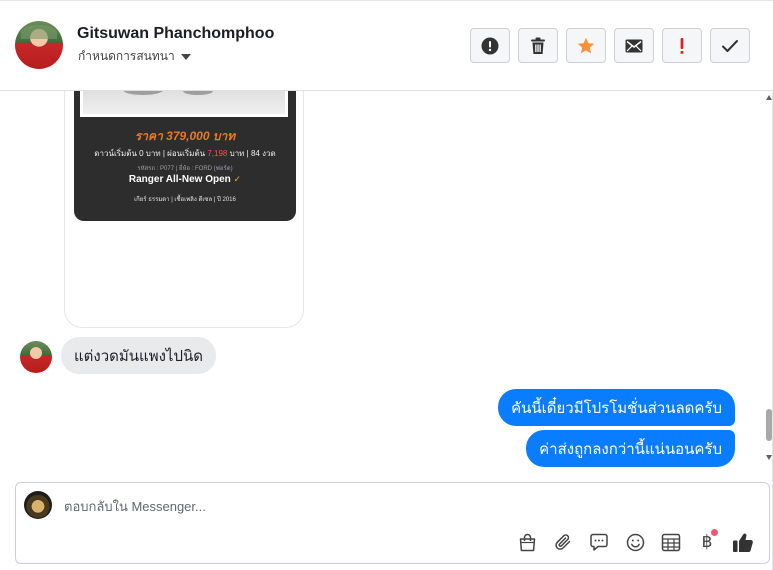 This screenshot has width=773, height=570. What do you see at coordinates (126, 56) in the screenshot?
I see `label-dropdown-text: กำหนดการสนทนา` at bounding box center [126, 56].